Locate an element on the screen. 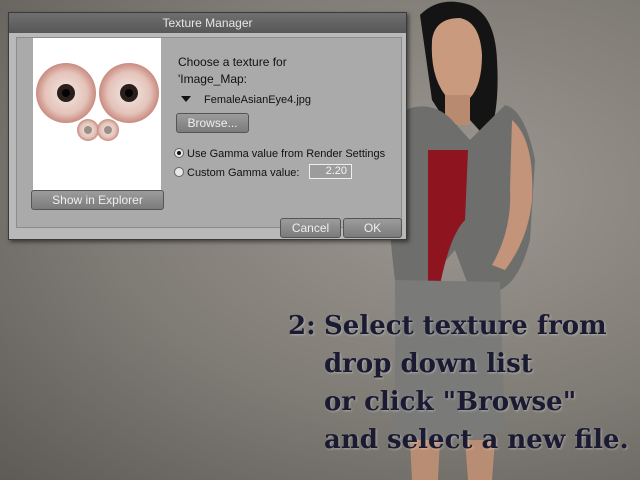 The image size is (640, 480). caption-line-1: Select texture from is located at coordinates (465, 326).